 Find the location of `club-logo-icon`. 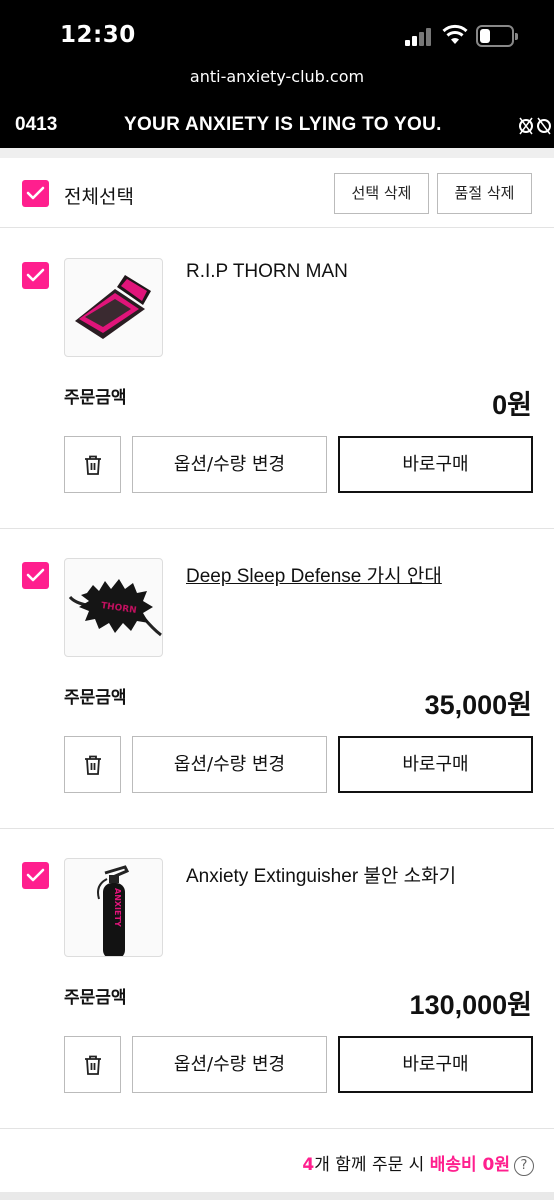

club-logo-icon is located at coordinates (535, 126).